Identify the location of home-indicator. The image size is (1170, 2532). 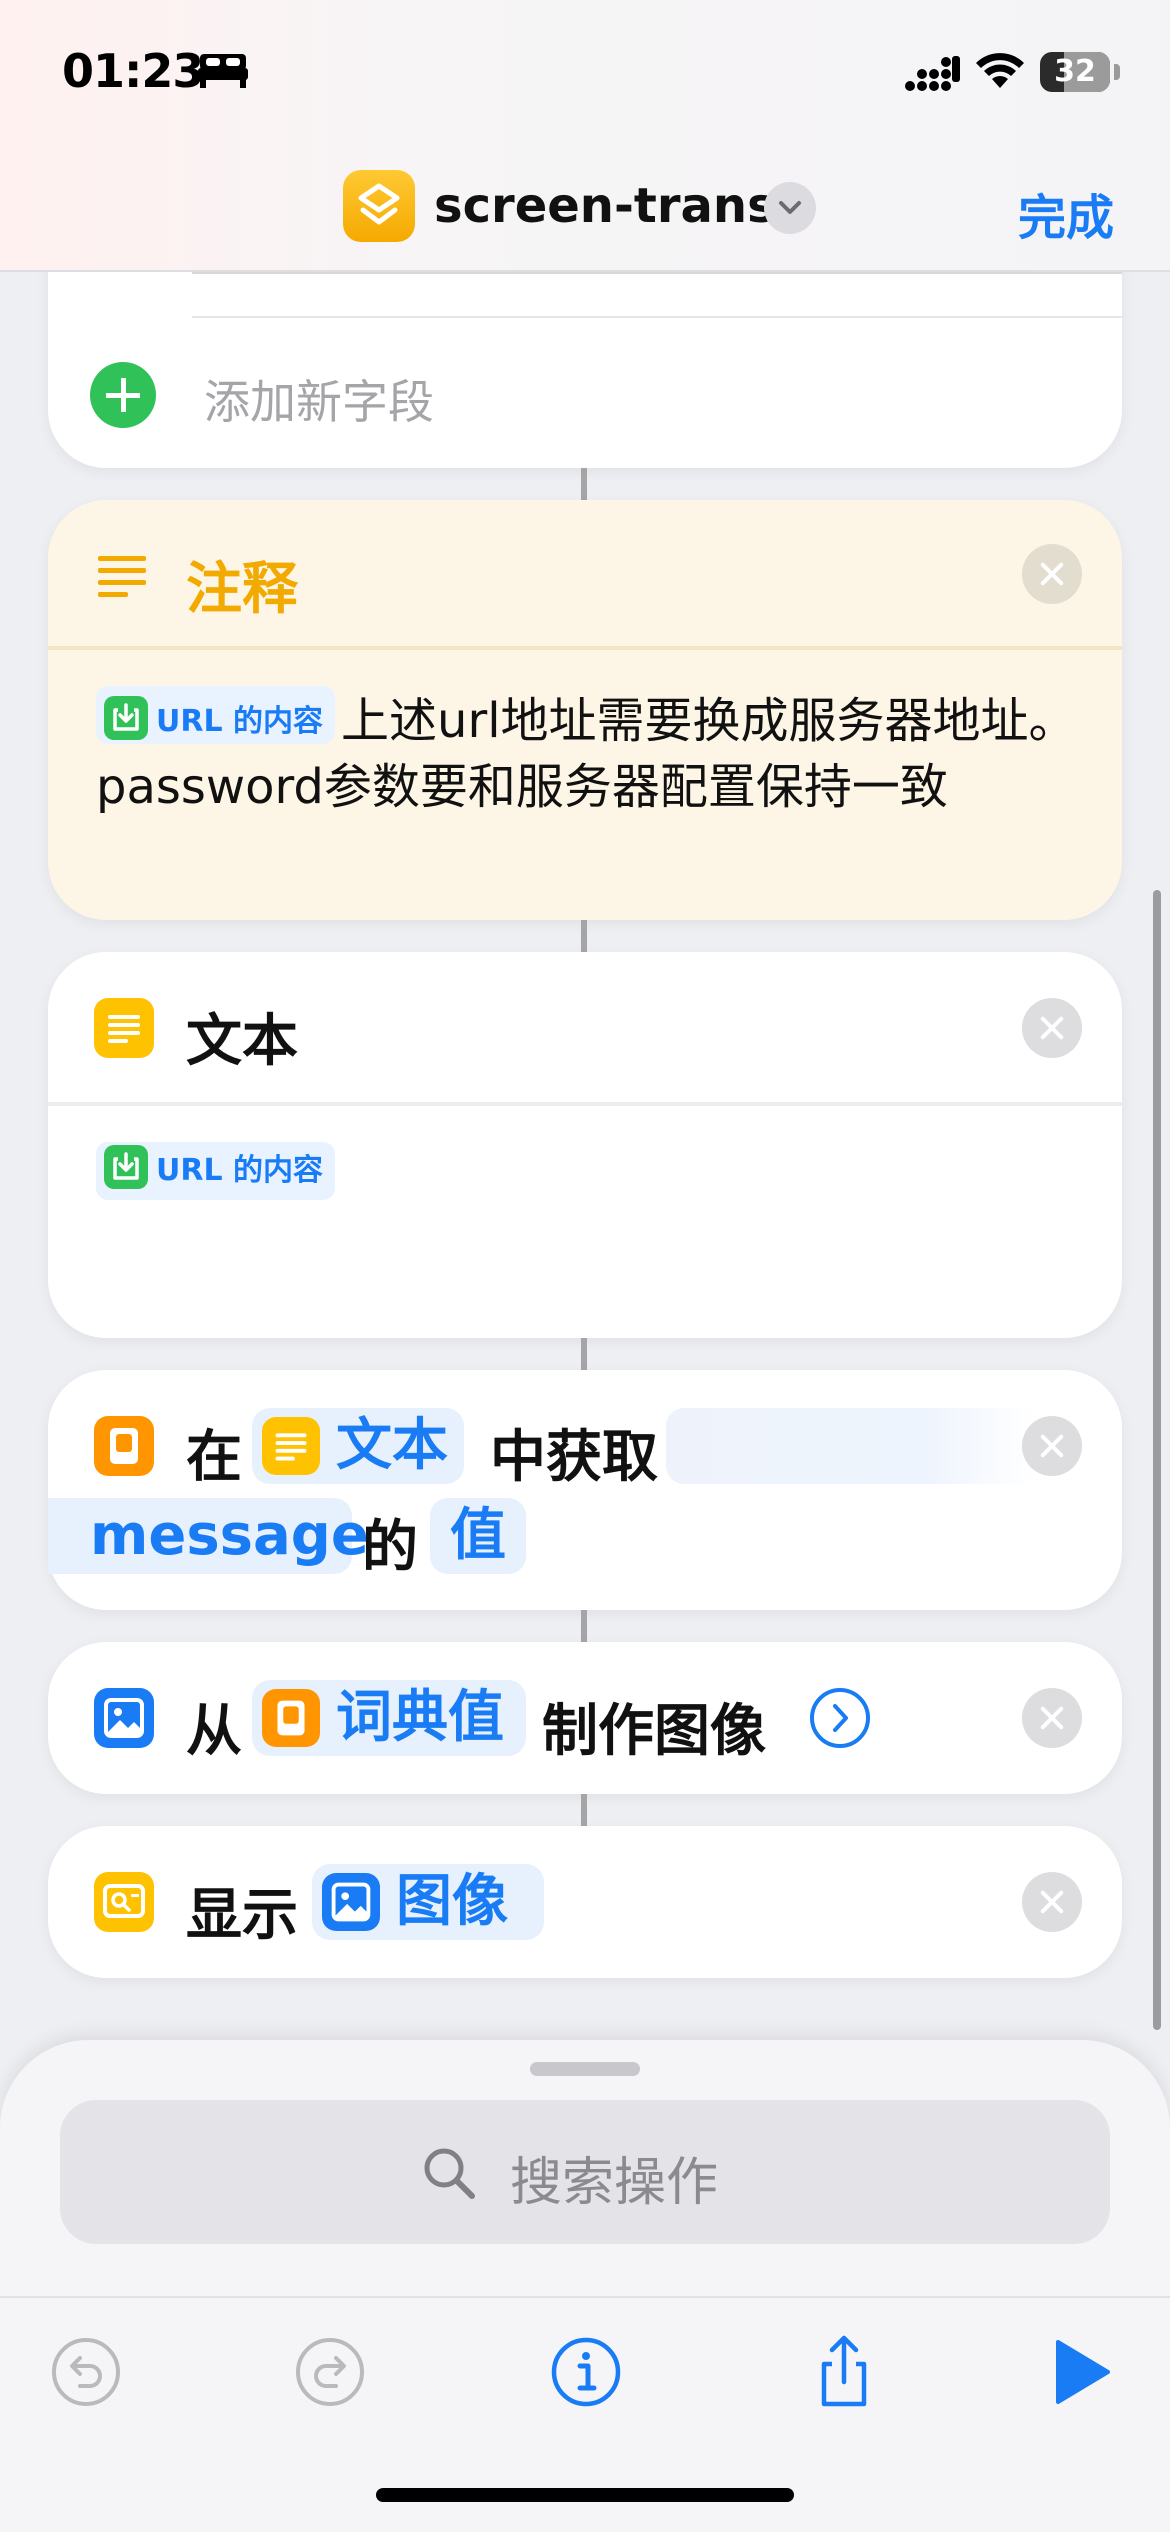
(585, 2495).